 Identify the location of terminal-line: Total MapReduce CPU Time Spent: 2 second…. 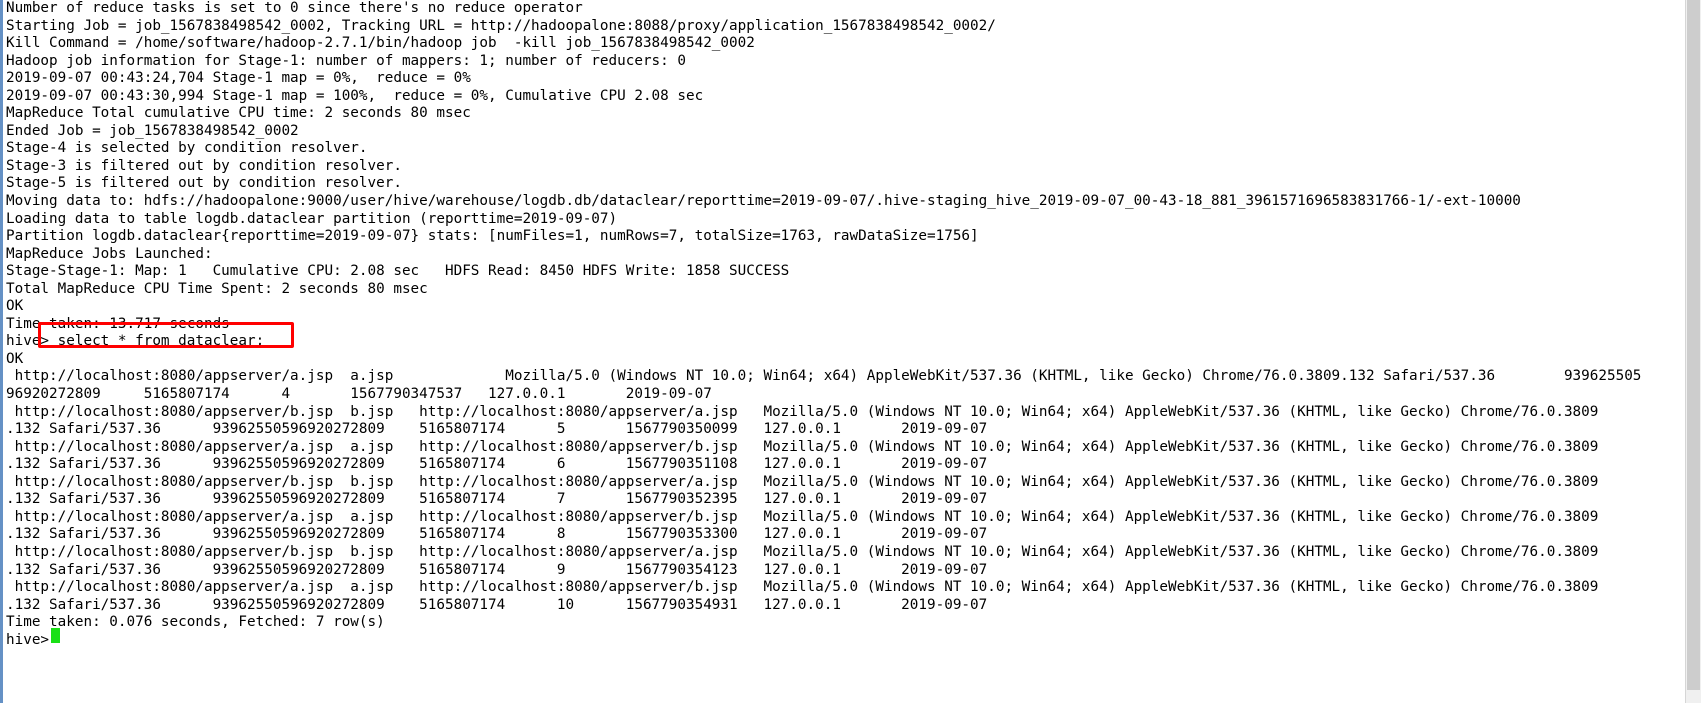
(217, 288).